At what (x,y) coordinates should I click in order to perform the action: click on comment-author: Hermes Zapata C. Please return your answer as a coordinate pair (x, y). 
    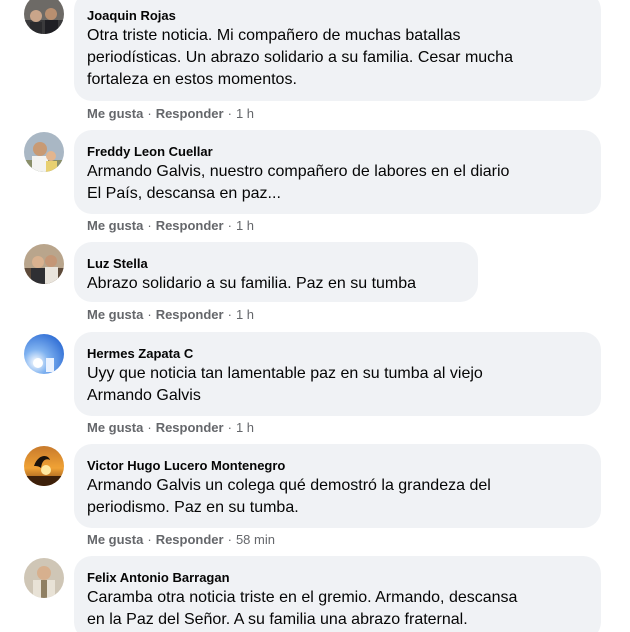
    Looking at the image, I should click on (337, 353).